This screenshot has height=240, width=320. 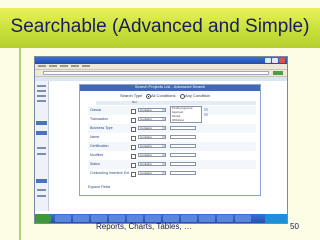 I want to click on address-input, so click(x=156, y=73).